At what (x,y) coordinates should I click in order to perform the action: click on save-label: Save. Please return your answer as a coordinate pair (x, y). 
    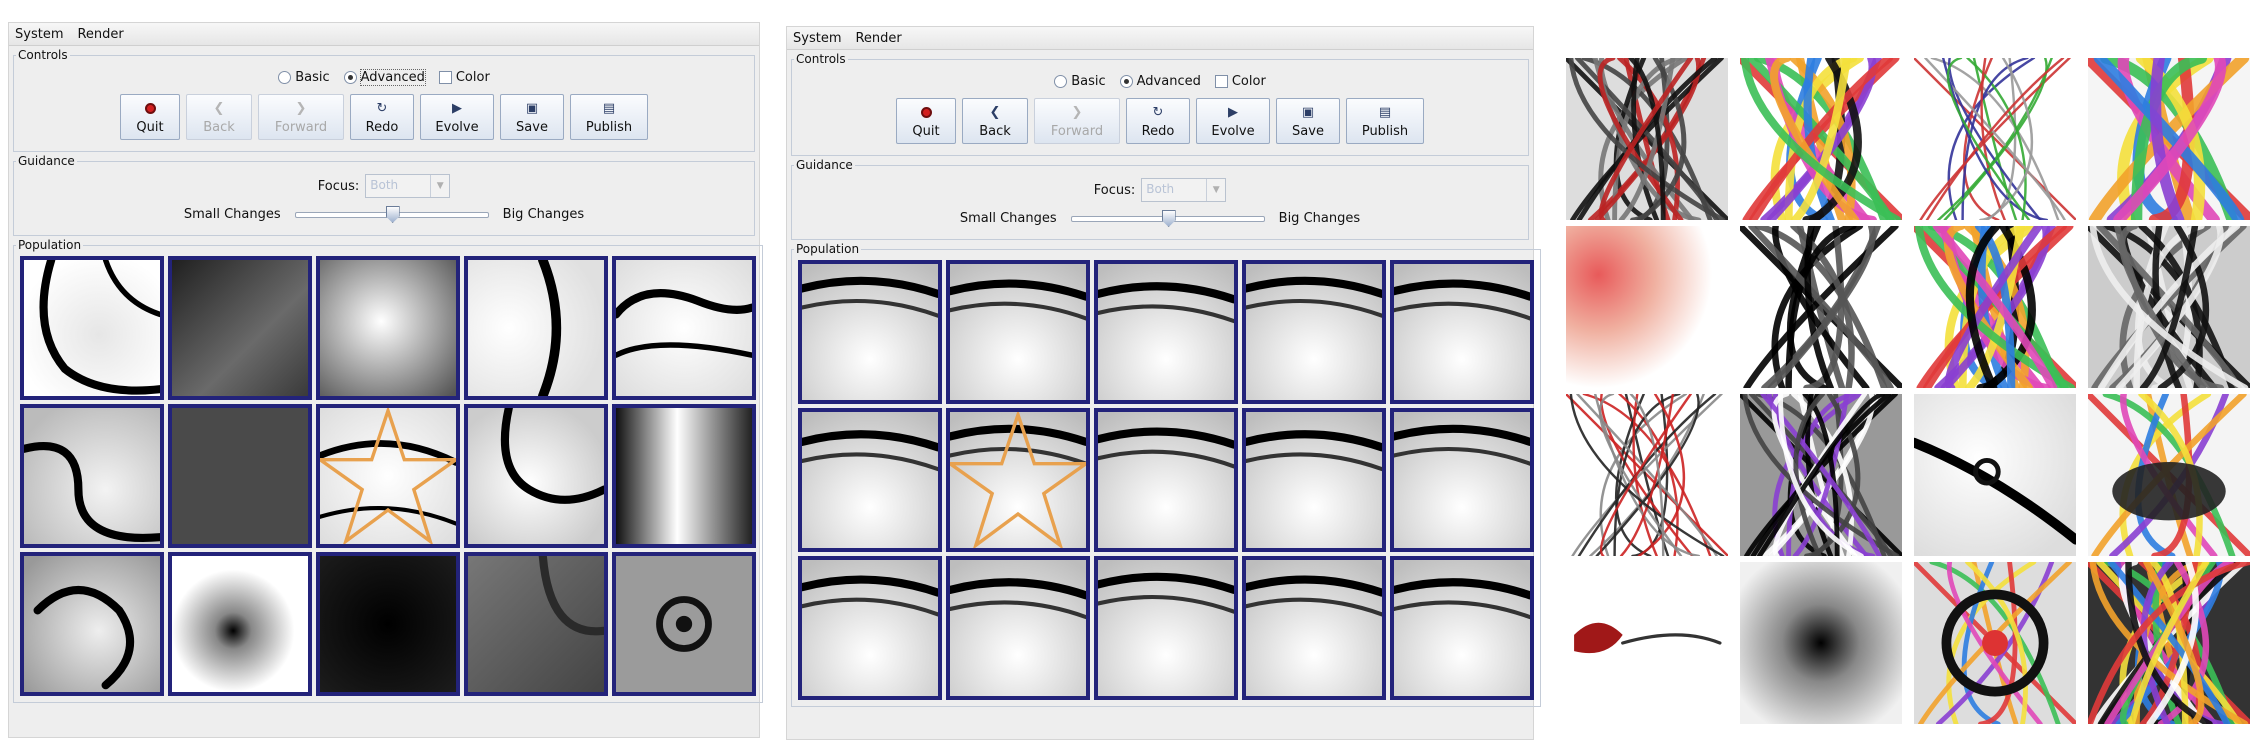
    Looking at the image, I should click on (532, 127).